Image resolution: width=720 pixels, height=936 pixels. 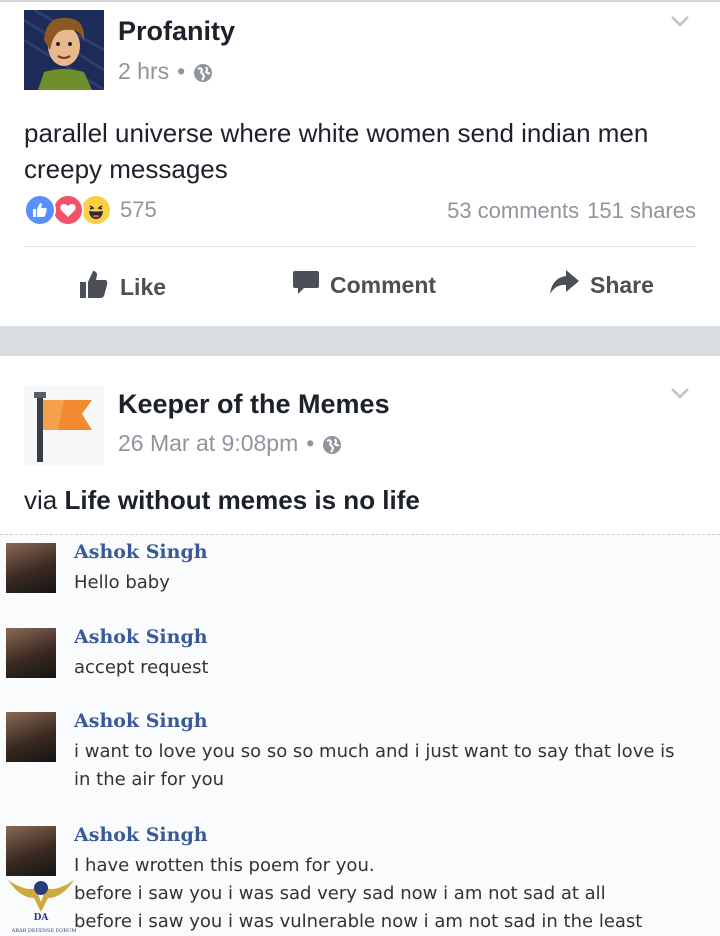 What do you see at coordinates (44, 931) in the screenshot?
I see `watermark-text: ARAB DEFENSE FORUM` at bounding box center [44, 931].